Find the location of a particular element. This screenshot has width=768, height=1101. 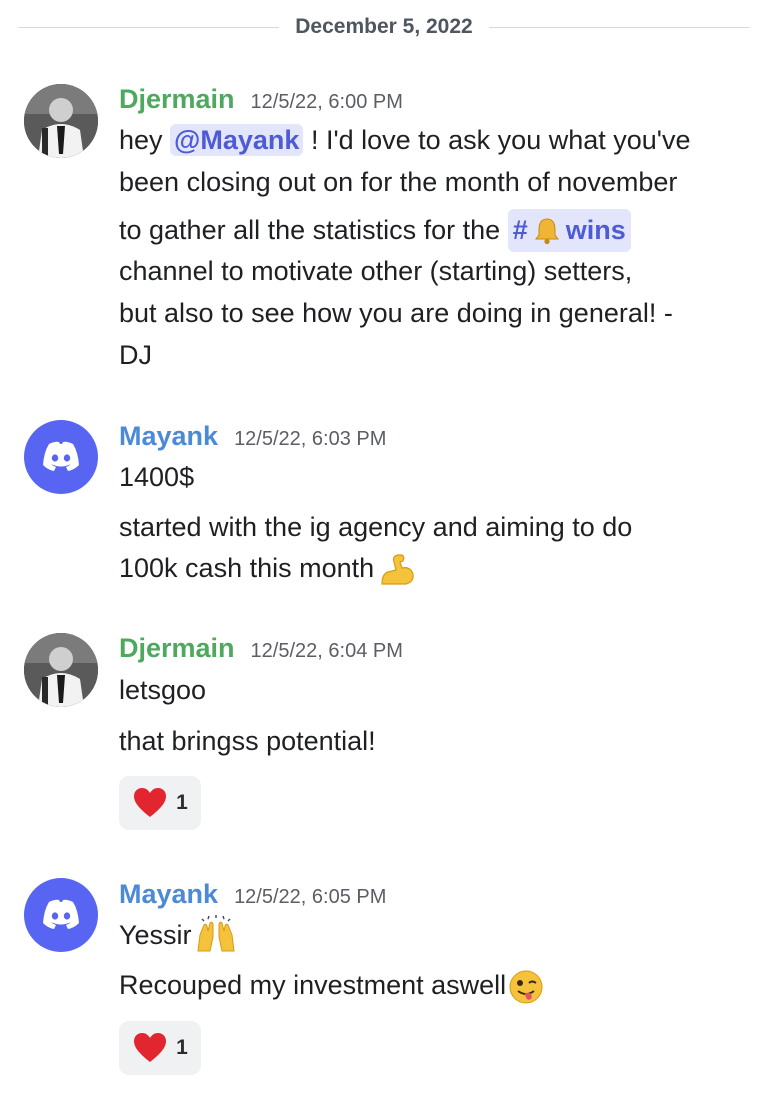

message-line: 1400$ is located at coordinates (157, 477).